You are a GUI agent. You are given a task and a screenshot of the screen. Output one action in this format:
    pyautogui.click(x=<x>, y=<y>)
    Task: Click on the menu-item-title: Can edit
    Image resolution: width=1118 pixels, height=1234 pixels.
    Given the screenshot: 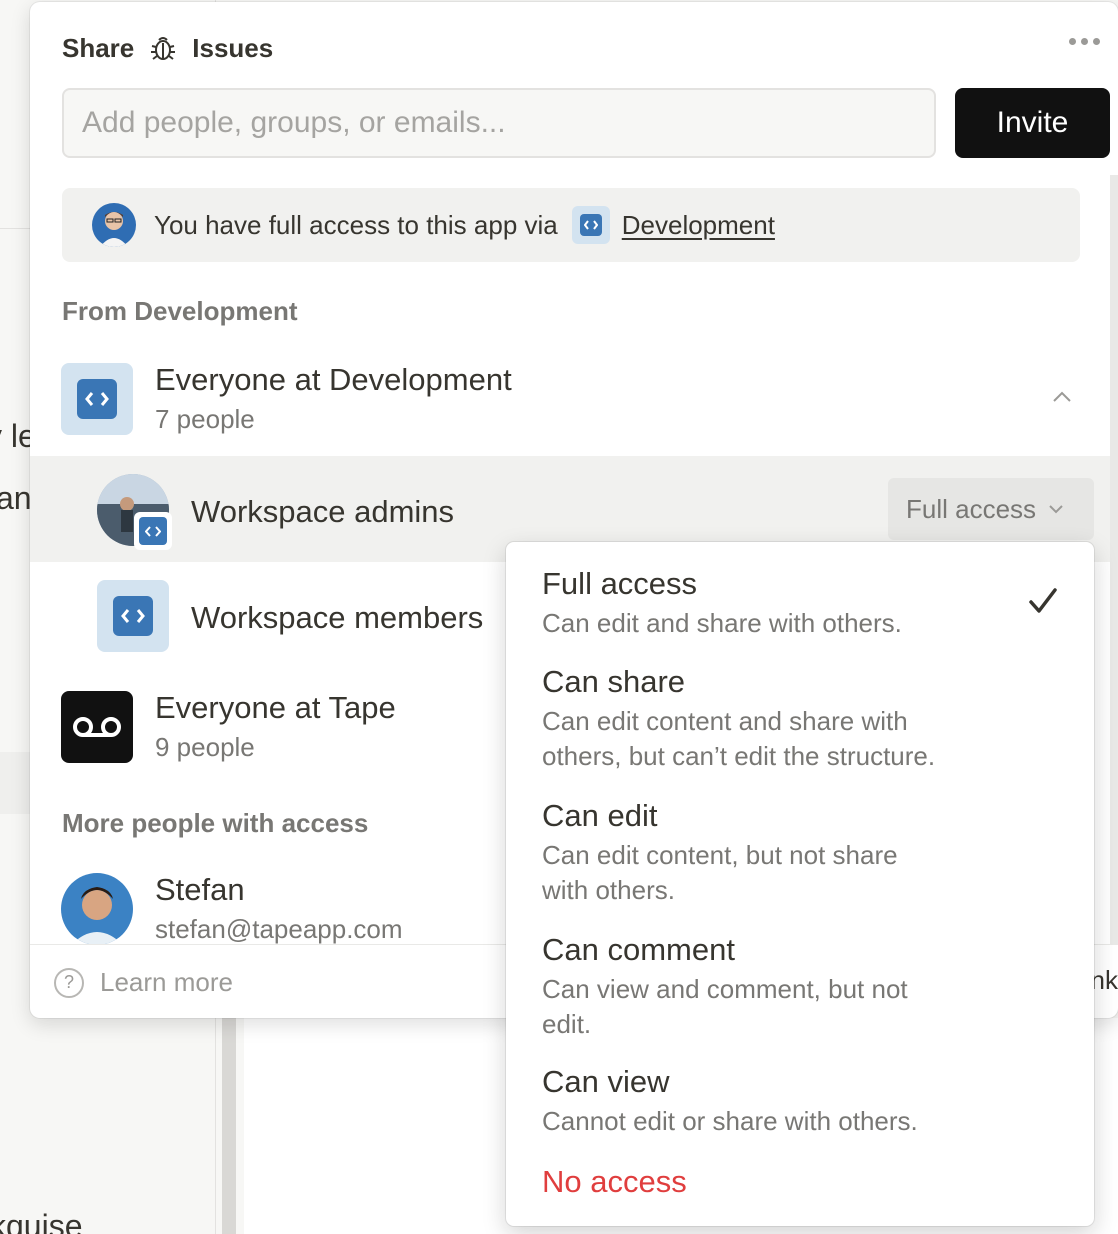 What is the action you would take?
    pyautogui.click(x=600, y=815)
    